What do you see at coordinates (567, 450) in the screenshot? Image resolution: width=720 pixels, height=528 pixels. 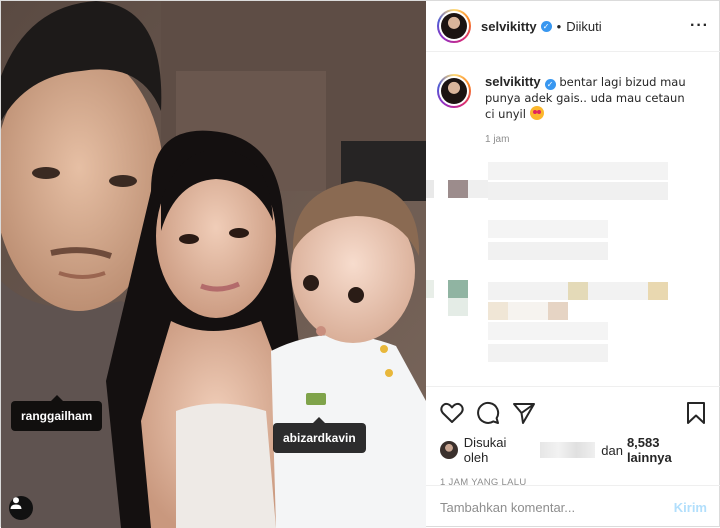 I see `blurred-liker-name` at bounding box center [567, 450].